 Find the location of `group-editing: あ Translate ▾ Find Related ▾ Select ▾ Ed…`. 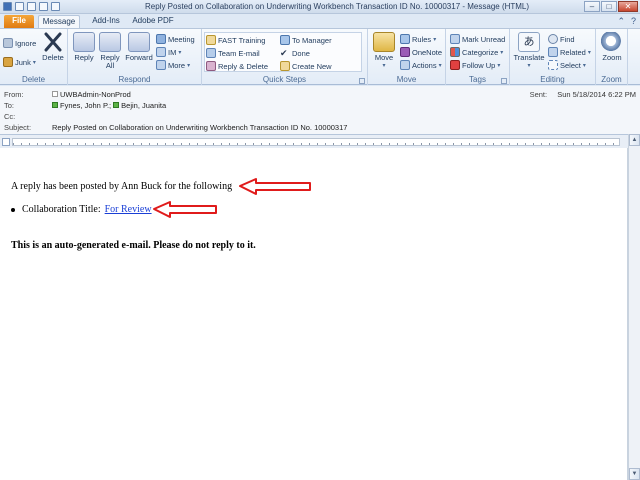

group-editing: あ Translate ▾ Find Related ▾ Select ▾ Ed… is located at coordinates (553, 57).